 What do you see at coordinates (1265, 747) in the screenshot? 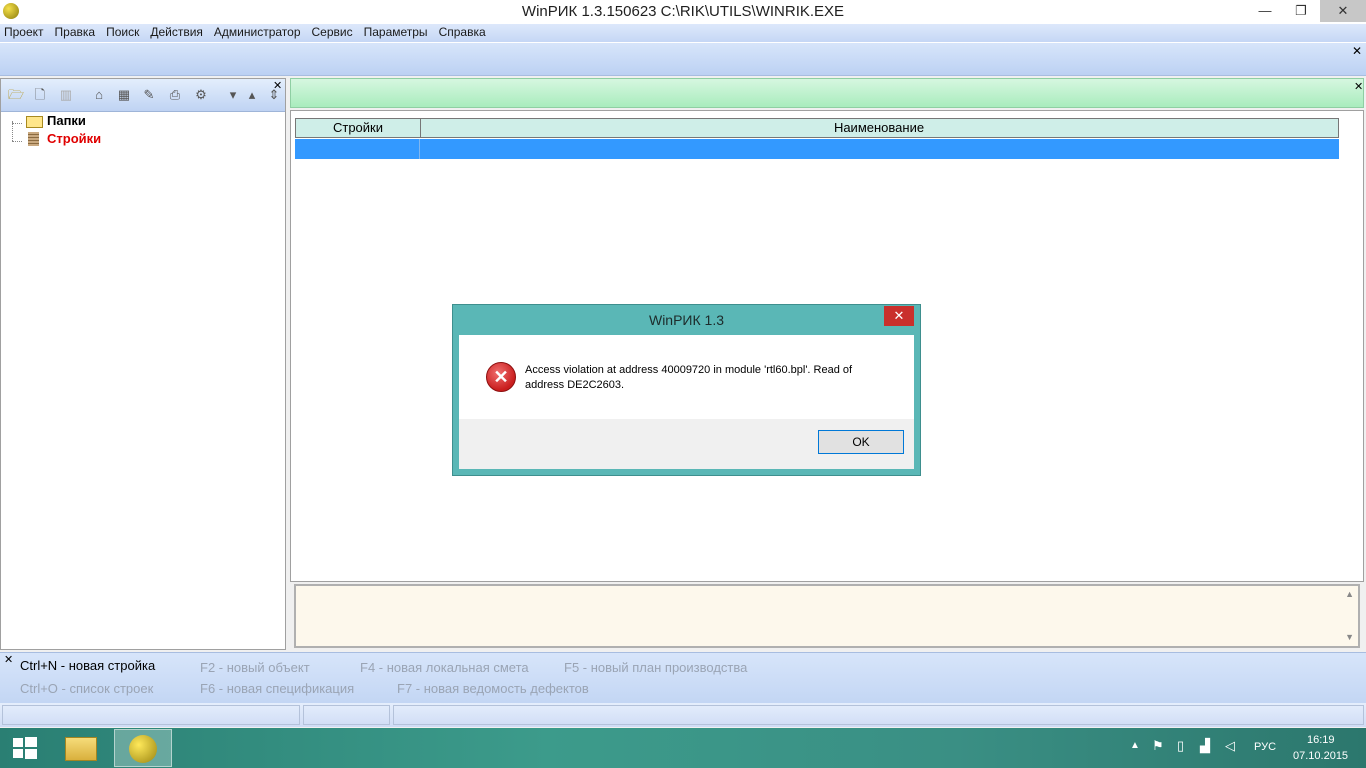
I see `language-indicator: РУС` at bounding box center [1265, 747].